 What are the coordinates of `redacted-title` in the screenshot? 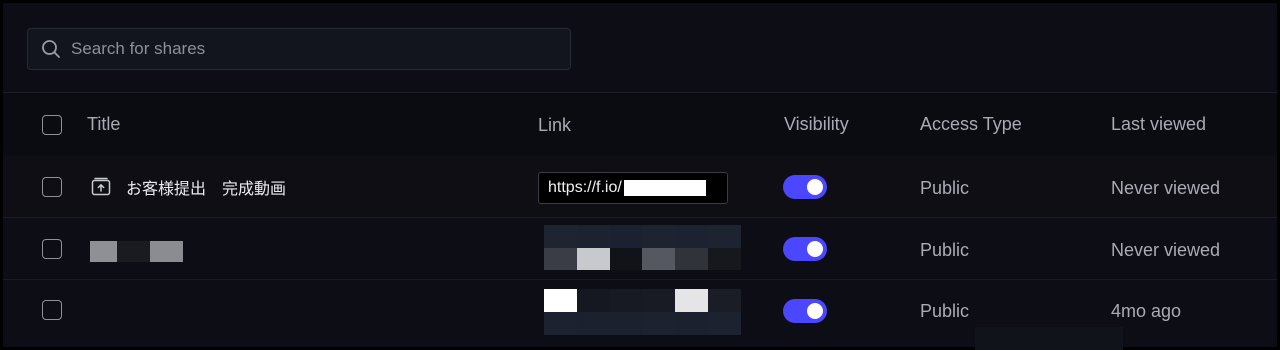 It's located at (136, 251).